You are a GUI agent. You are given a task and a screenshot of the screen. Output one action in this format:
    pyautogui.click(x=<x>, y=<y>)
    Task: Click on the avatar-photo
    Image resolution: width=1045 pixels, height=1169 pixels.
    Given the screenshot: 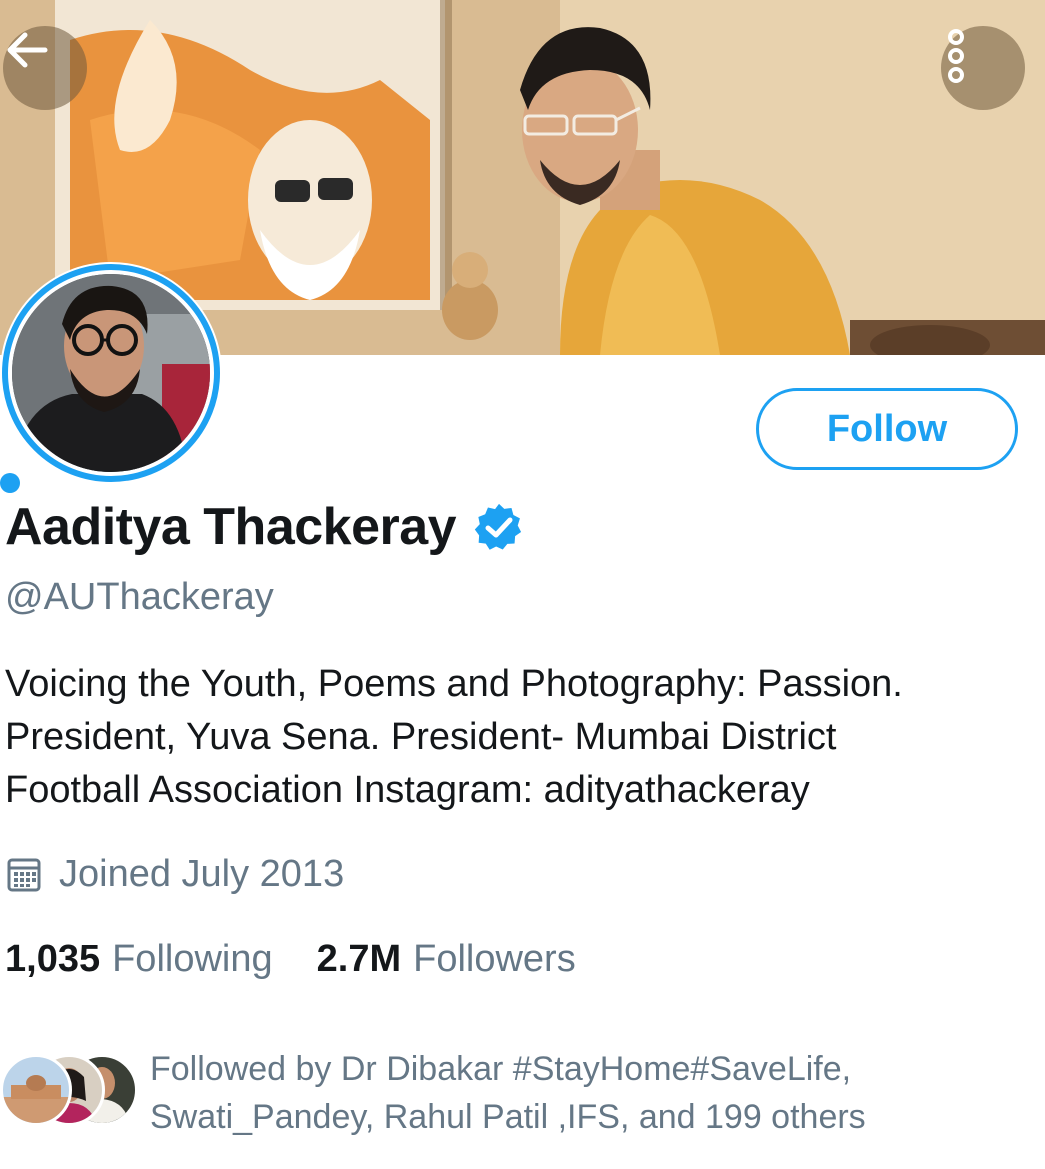 What is the action you would take?
    pyautogui.click(x=111, y=373)
    